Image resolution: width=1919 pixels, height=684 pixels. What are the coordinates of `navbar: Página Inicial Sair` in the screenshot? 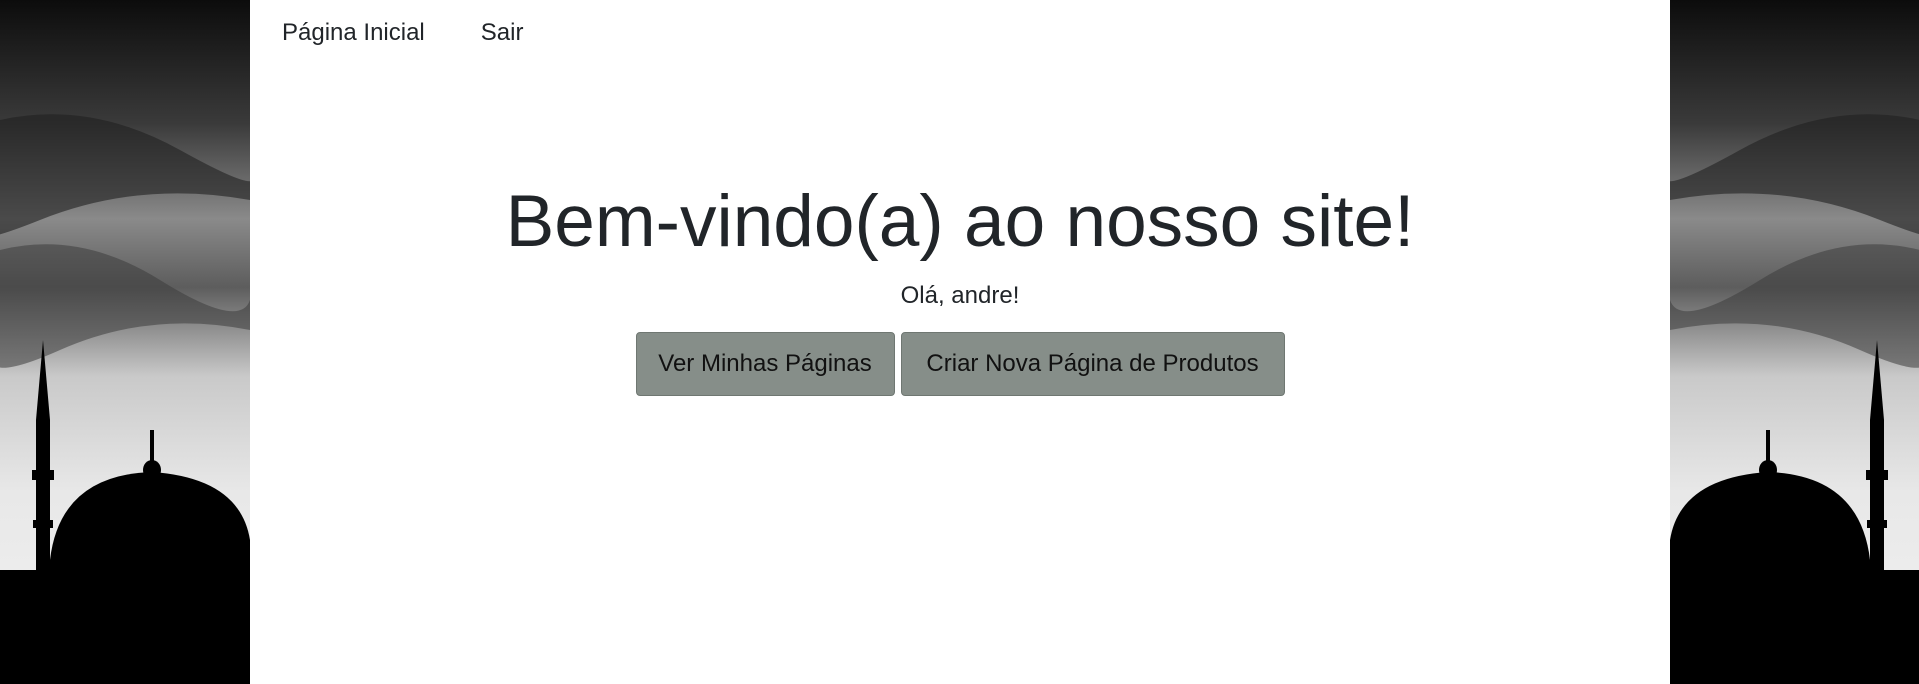 It's located at (960, 33).